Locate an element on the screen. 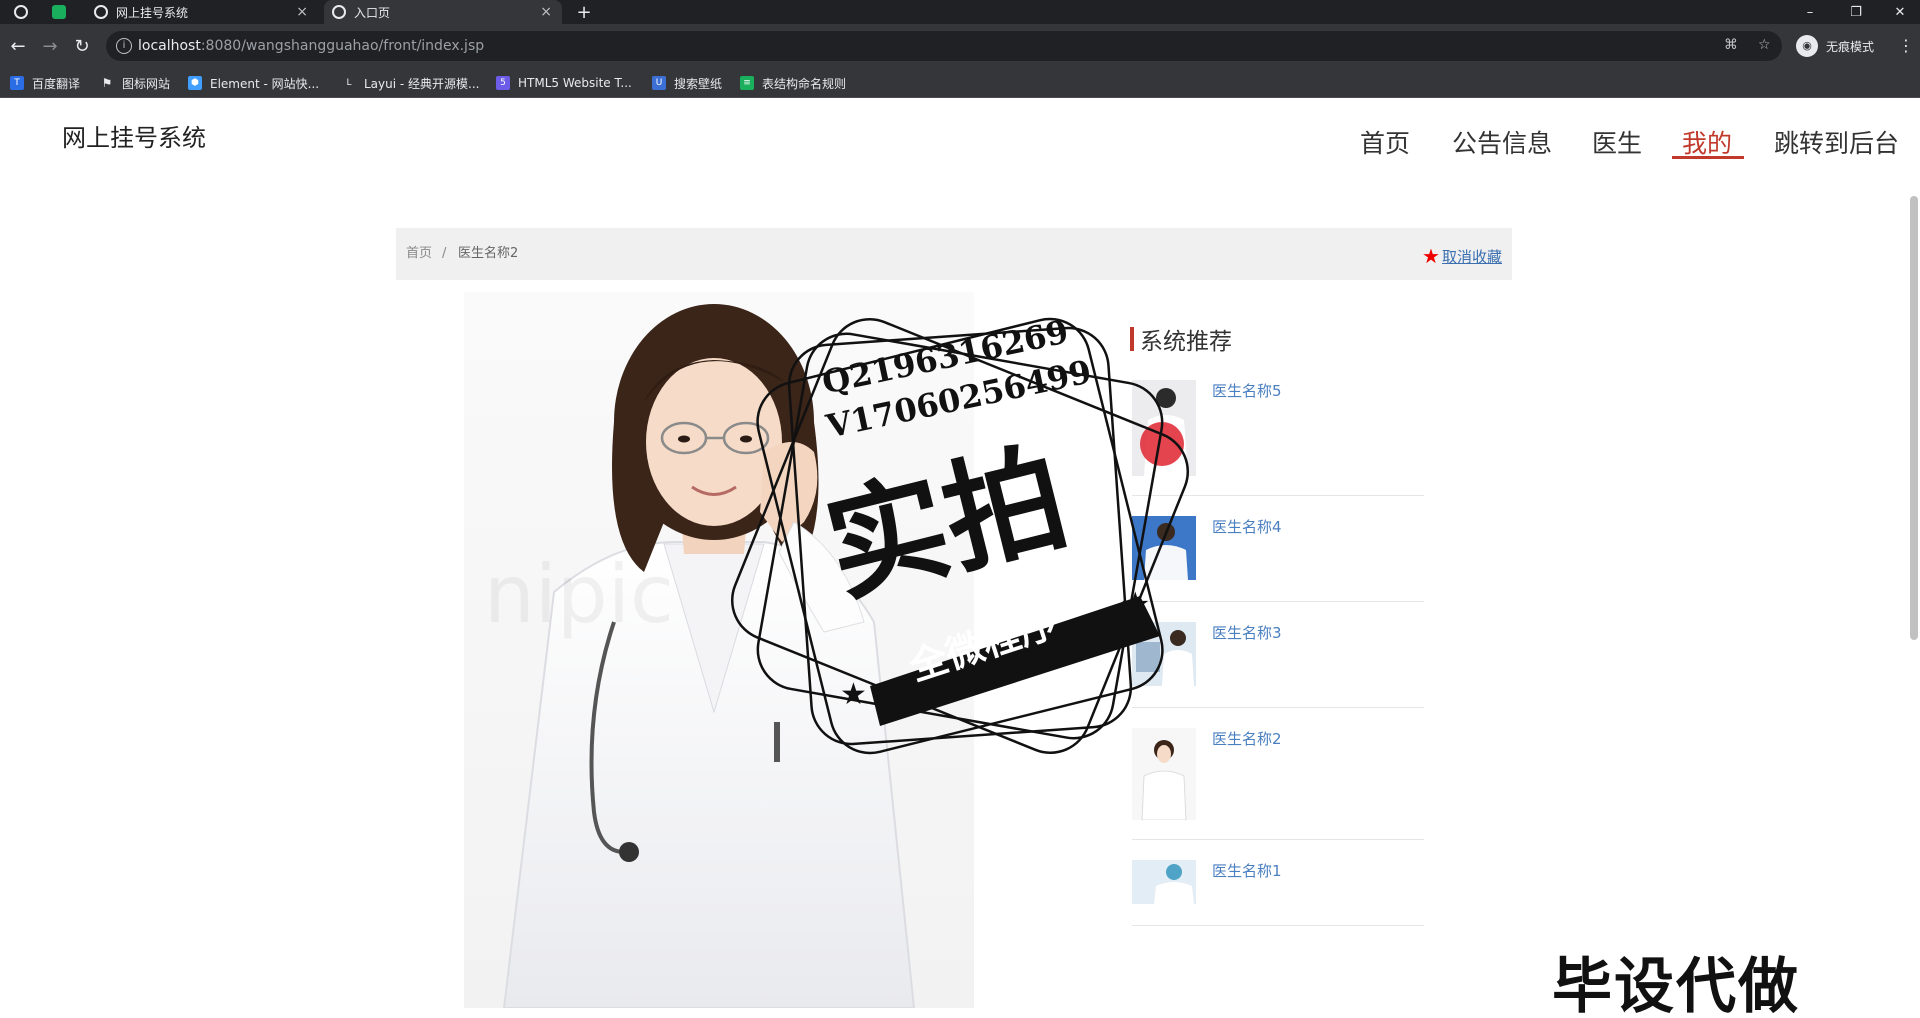  list-item: 医生名称4 is located at coordinates (1278, 559).